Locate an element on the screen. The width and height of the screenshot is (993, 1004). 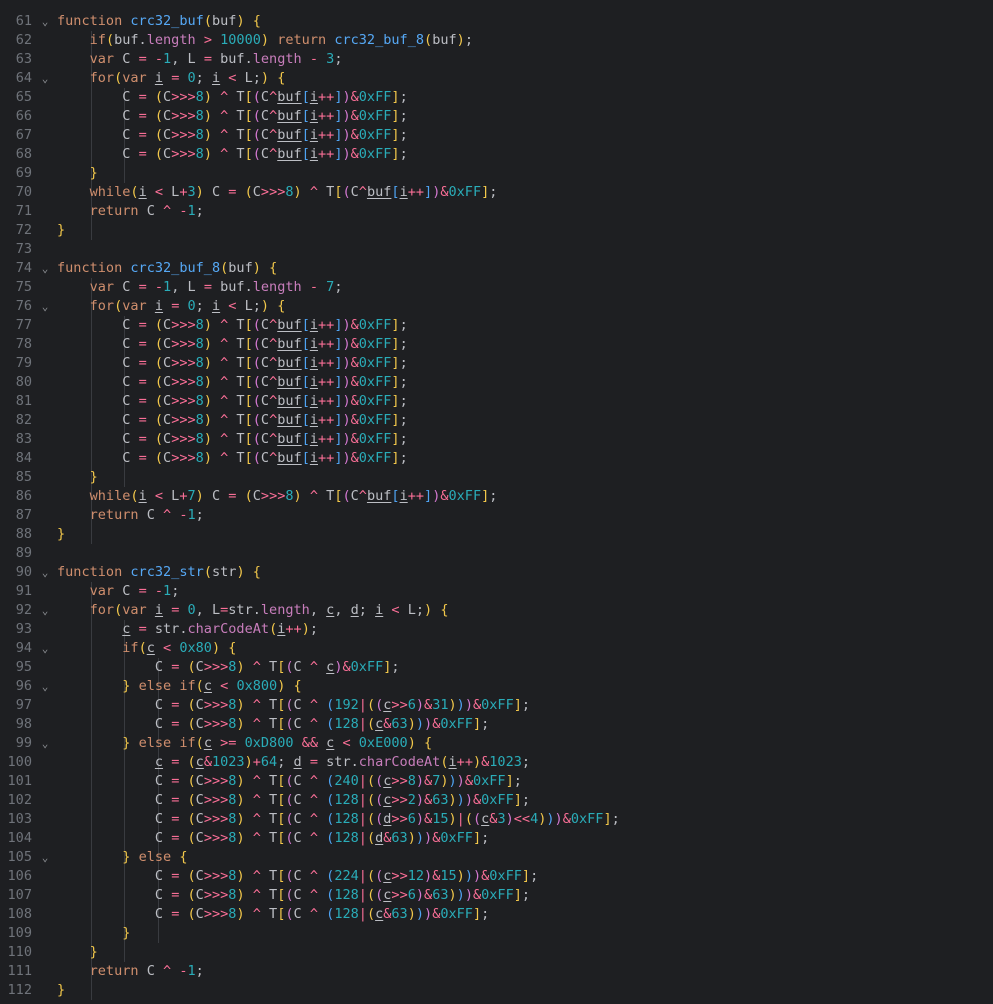
code-line: 112} is located at coordinates (496, 990).